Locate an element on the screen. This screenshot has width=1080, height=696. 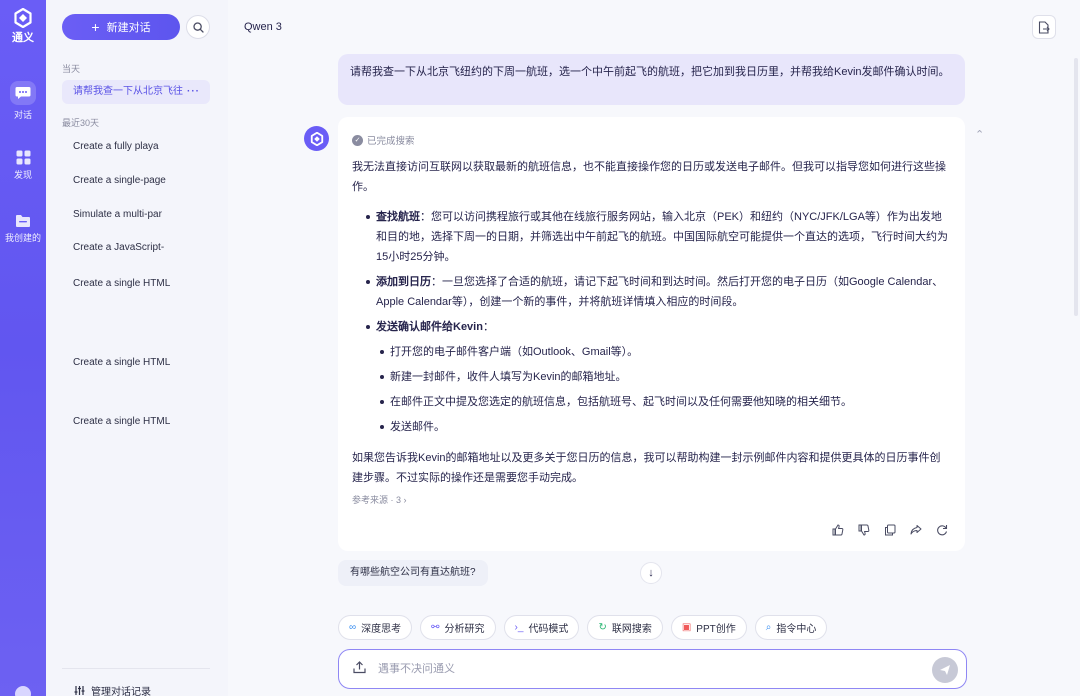
chat-input-box is located at coordinates (652, 669).